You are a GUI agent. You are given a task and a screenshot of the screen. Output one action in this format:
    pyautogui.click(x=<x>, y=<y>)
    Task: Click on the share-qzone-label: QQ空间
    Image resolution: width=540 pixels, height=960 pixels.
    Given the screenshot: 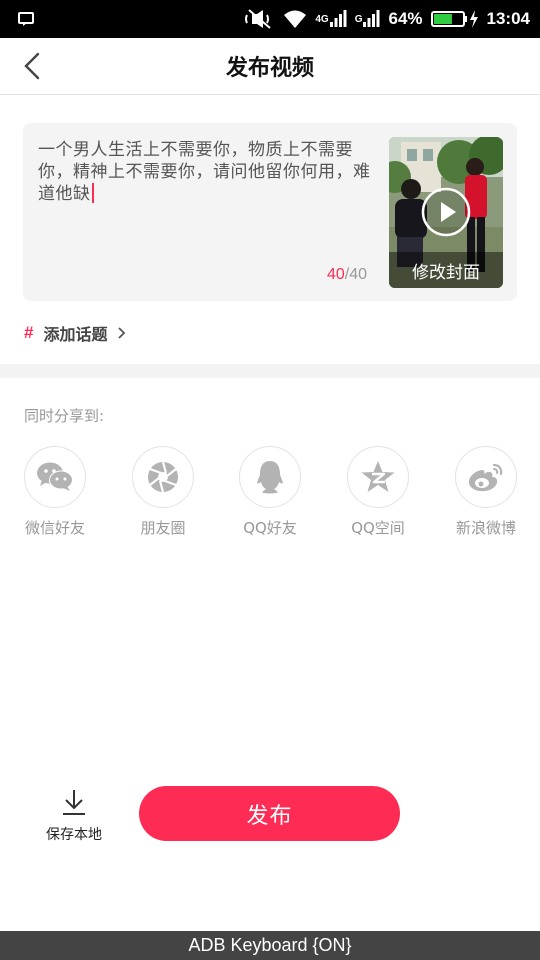 What is the action you would take?
    pyautogui.click(x=378, y=528)
    